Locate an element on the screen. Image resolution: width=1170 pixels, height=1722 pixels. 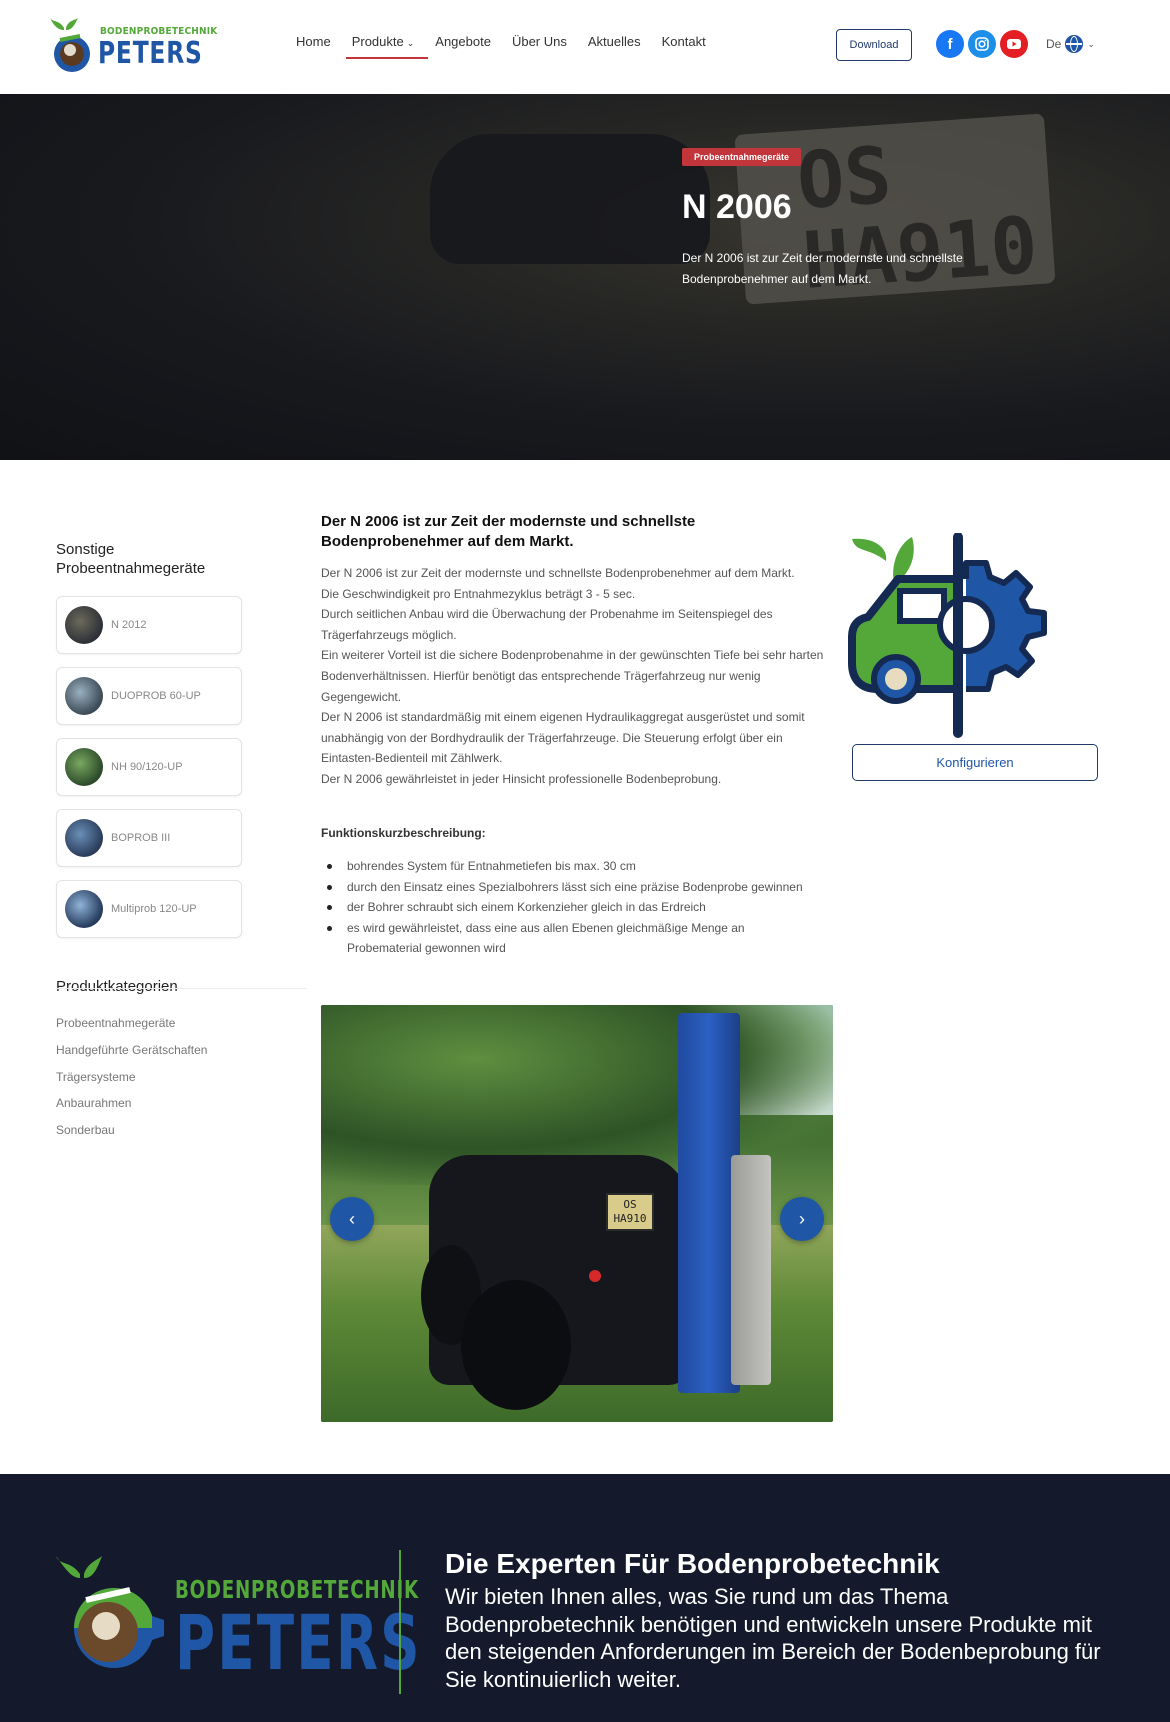
language-switcher: De ⌄ is located at coordinates (1070, 44).